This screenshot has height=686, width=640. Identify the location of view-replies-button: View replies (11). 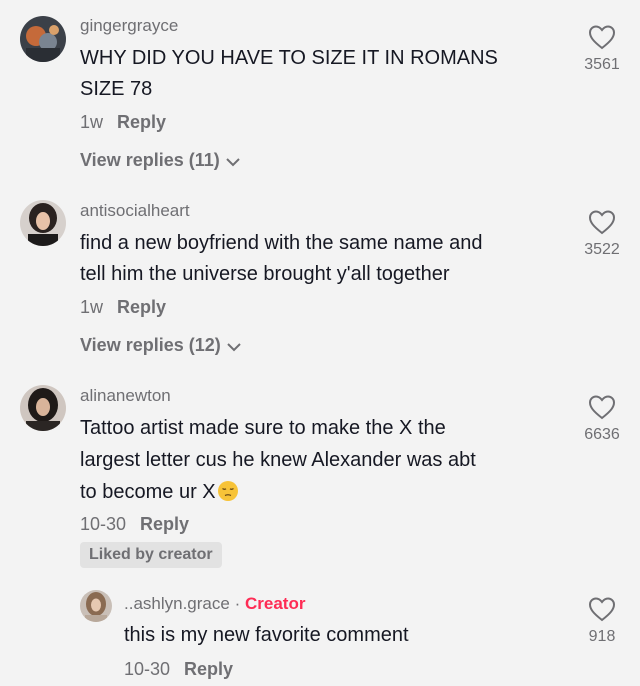
(160, 161).